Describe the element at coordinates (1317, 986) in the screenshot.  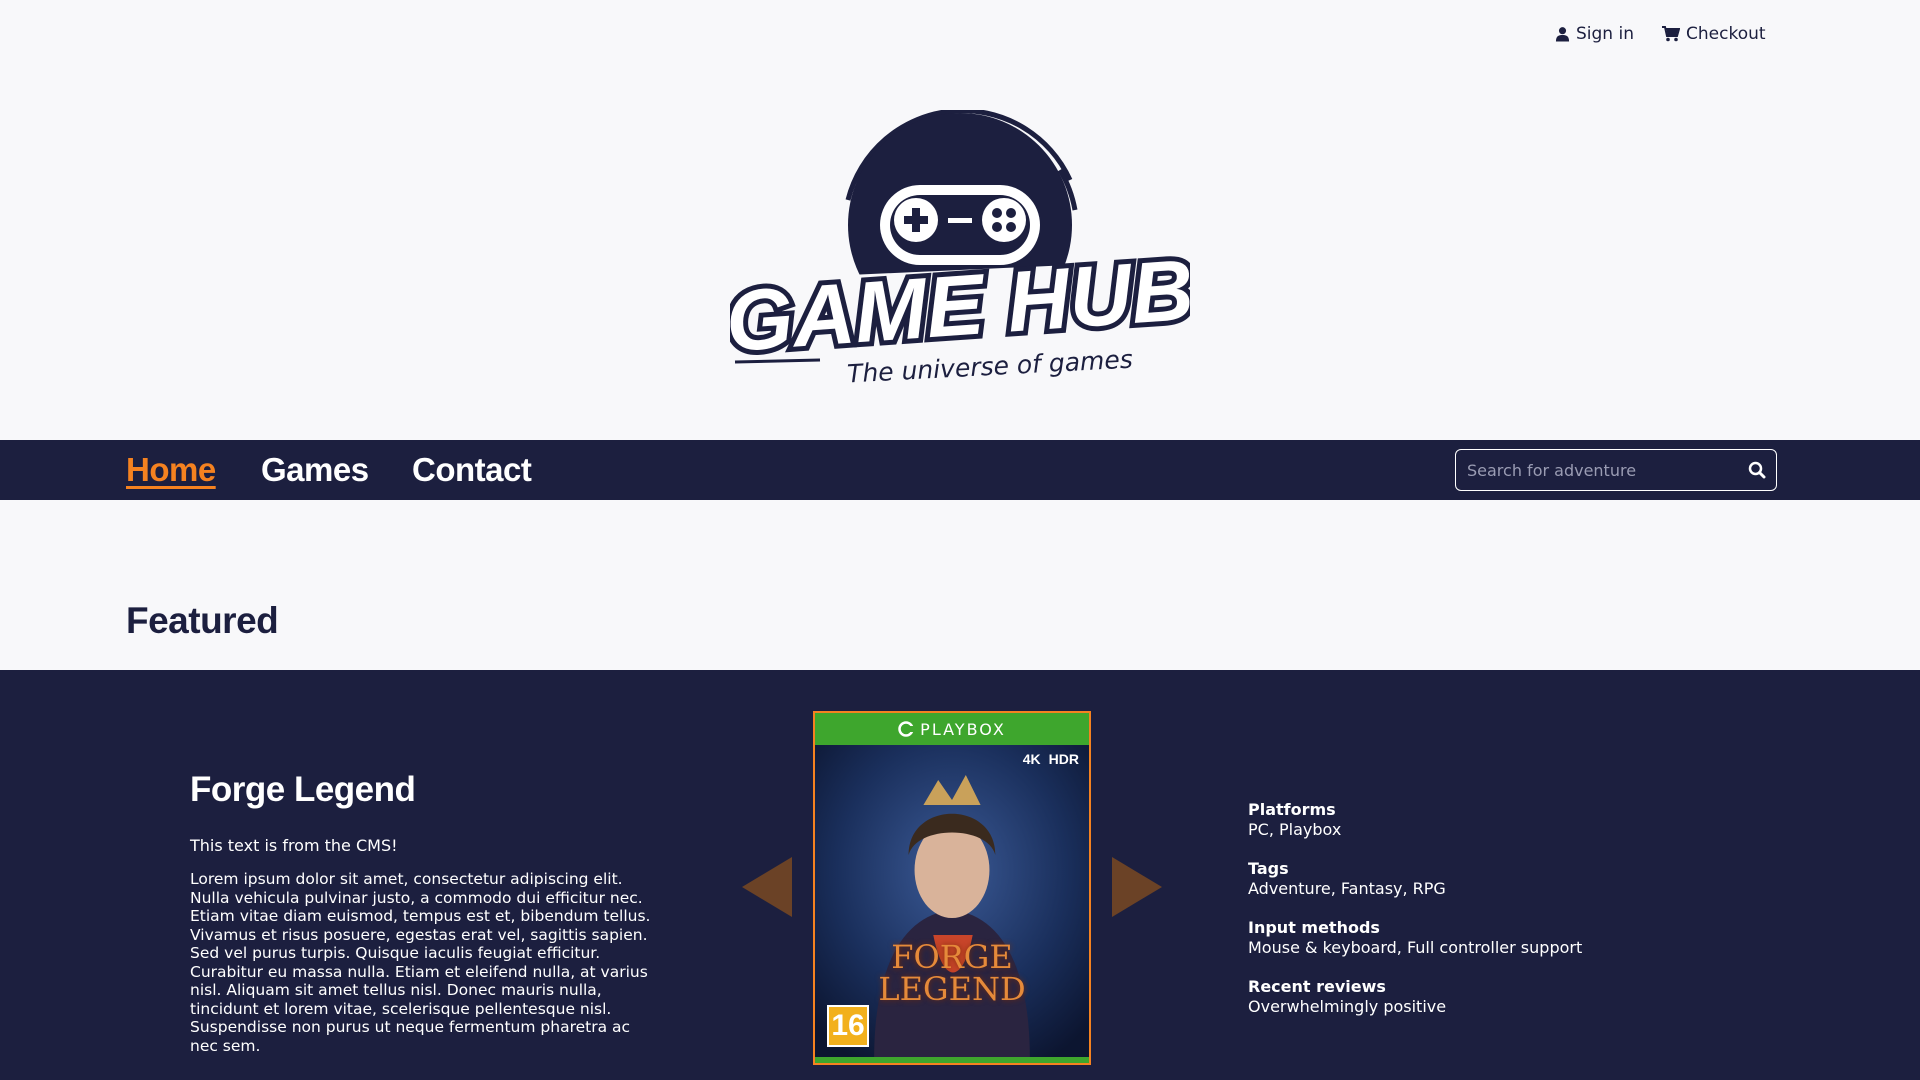
I see `detail-label: Recent reviews` at that location.